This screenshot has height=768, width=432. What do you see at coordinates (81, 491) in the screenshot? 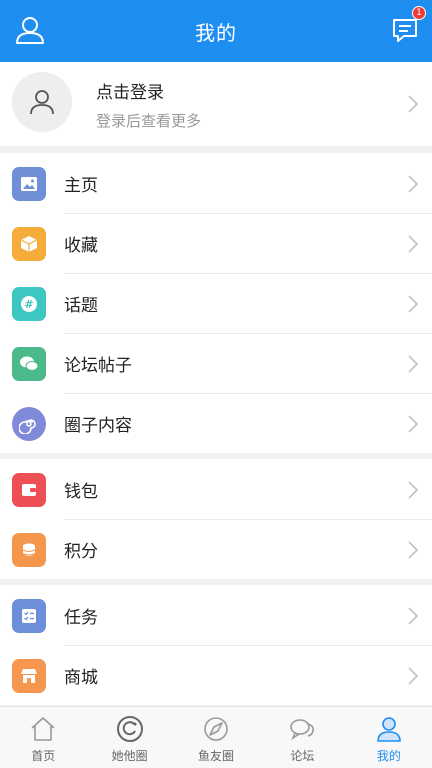
I see `menu-item-label: 钱包` at bounding box center [81, 491].